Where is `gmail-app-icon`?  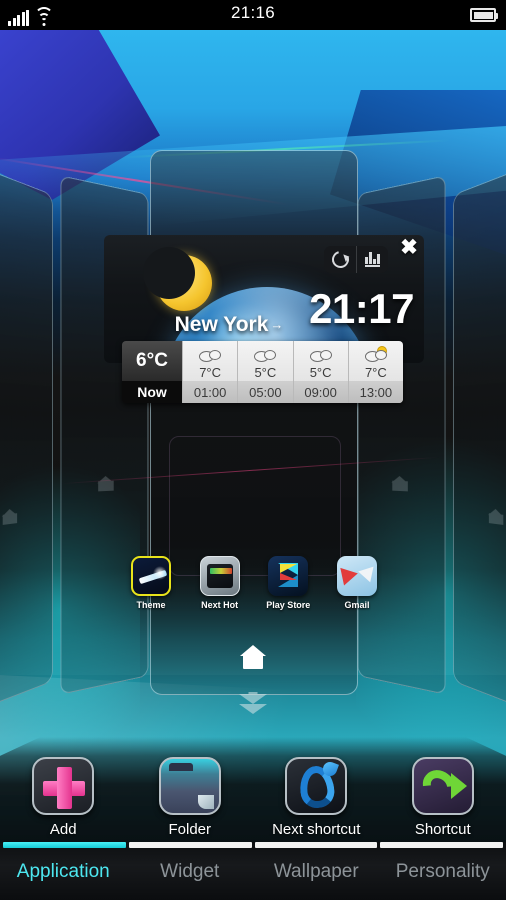 gmail-app-icon is located at coordinates (356, 576).